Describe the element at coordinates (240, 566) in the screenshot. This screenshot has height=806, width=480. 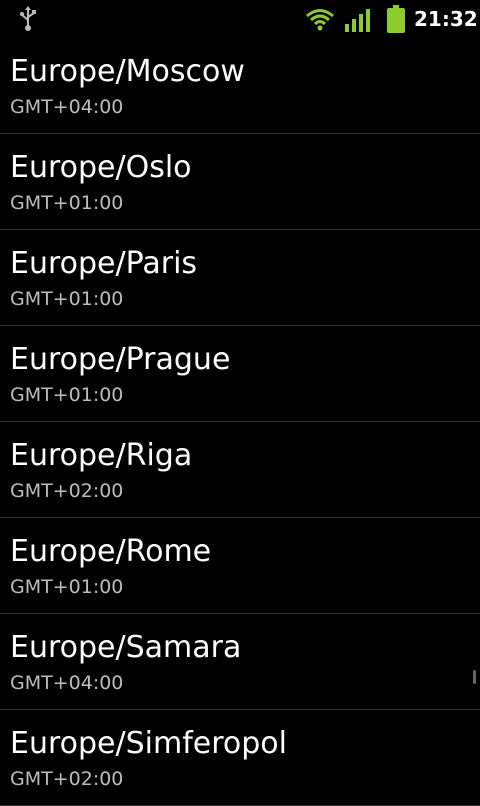
I see `timezone-item: Europe/Rome GMT+01:00` at that location.